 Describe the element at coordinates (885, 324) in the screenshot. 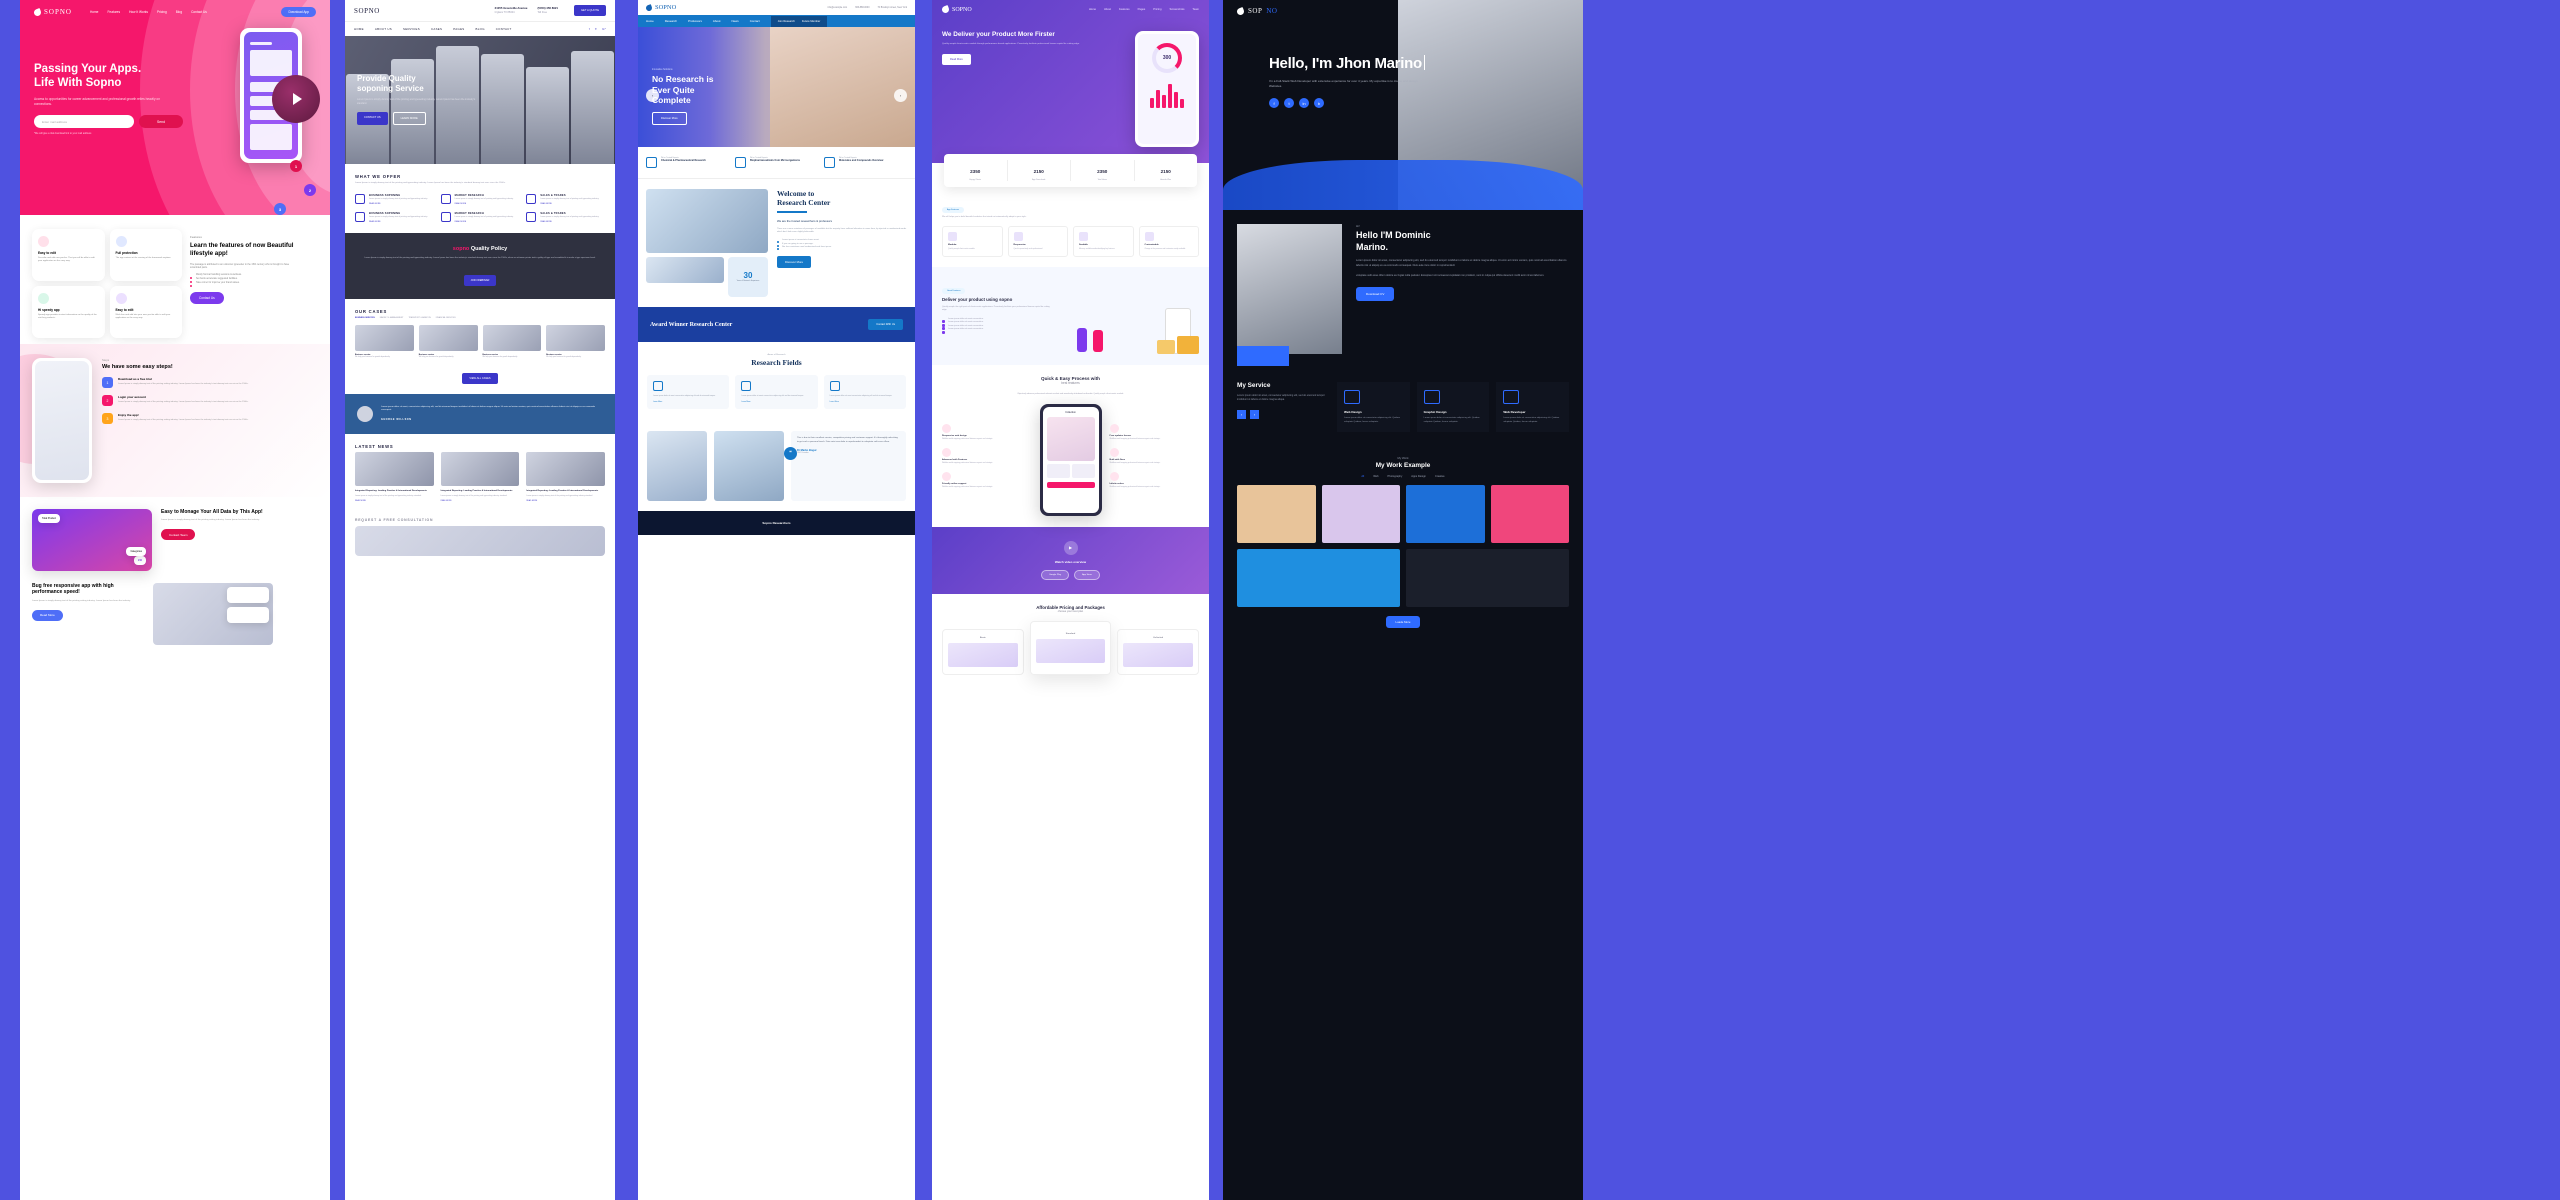

I see `contact-with-us-button: Contact With Us` at that location.